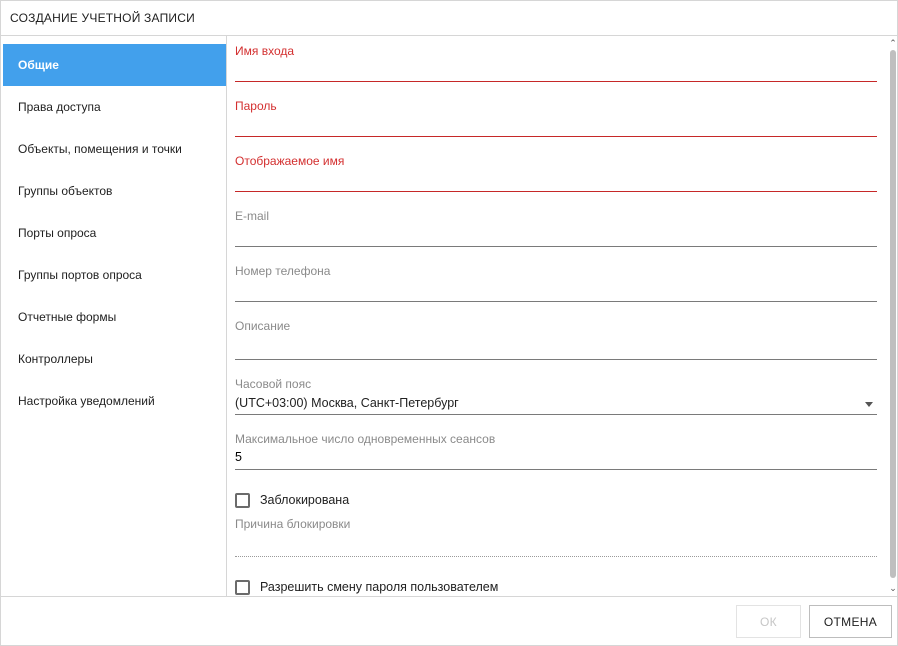  Describe the element at coordinates (556, 290) in the screenshot. I see `phone-input` at that location.